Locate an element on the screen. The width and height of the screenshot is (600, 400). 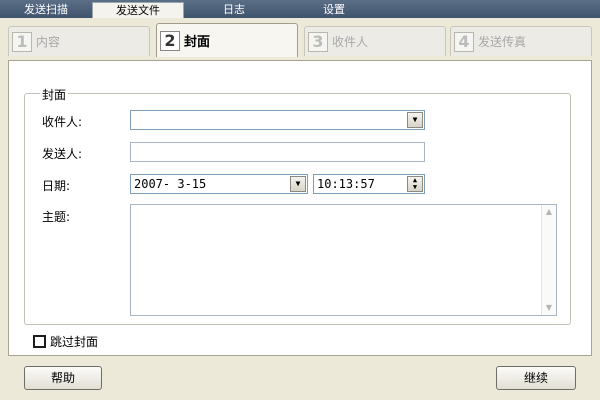
step-number: 3 is located at coordinates (318, 41).